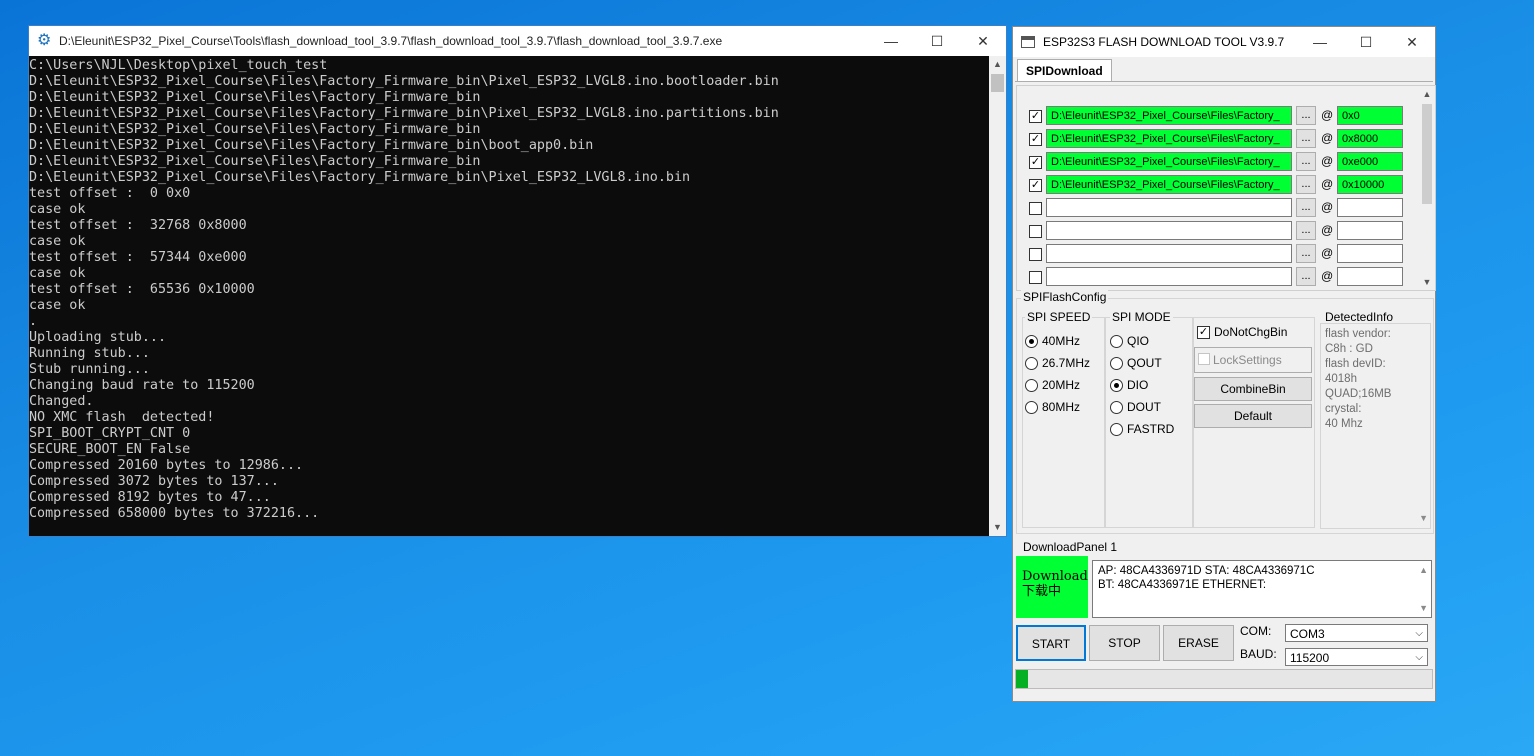 This screenshot has height=756, width=1534. Describe the element at coordinates (1057, 363) in the screenshot. I see `spi-speed-option: 26.7MHz` at that location.